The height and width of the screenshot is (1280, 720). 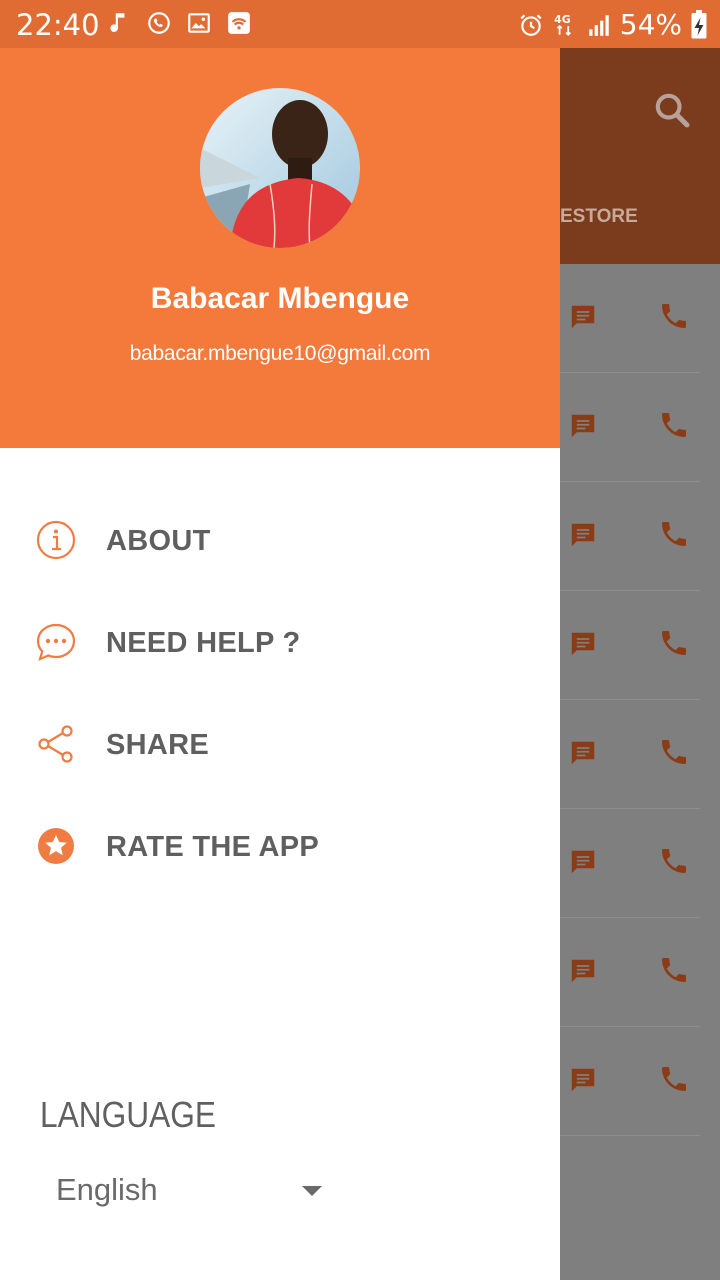 I want to click on battery-charging-icon, so click(x=699, y=23).